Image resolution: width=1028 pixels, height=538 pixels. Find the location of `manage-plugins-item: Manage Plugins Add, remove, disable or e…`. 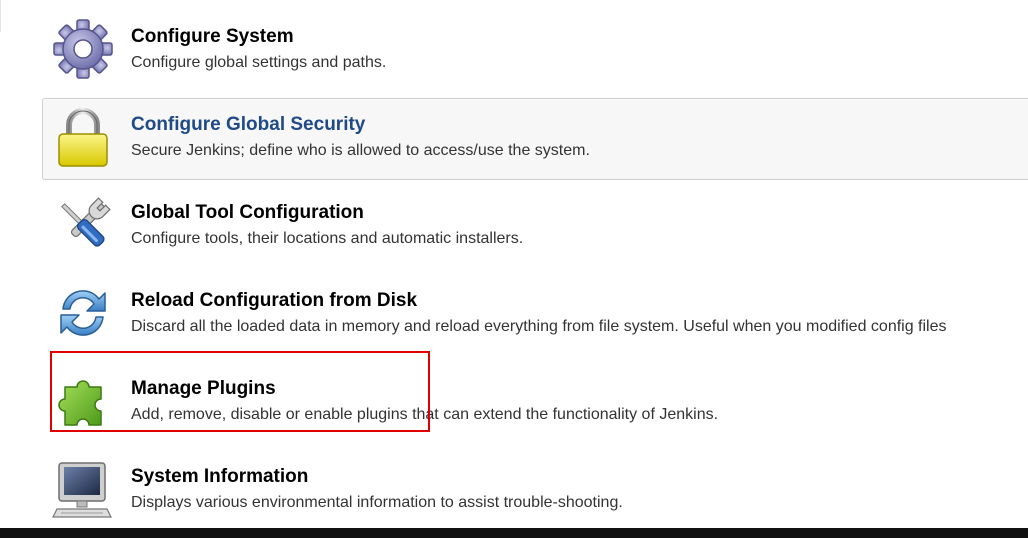

manage-plugins-item: Manage Plugins Add, remove, disable or e… is located at coordinates (535, 403).